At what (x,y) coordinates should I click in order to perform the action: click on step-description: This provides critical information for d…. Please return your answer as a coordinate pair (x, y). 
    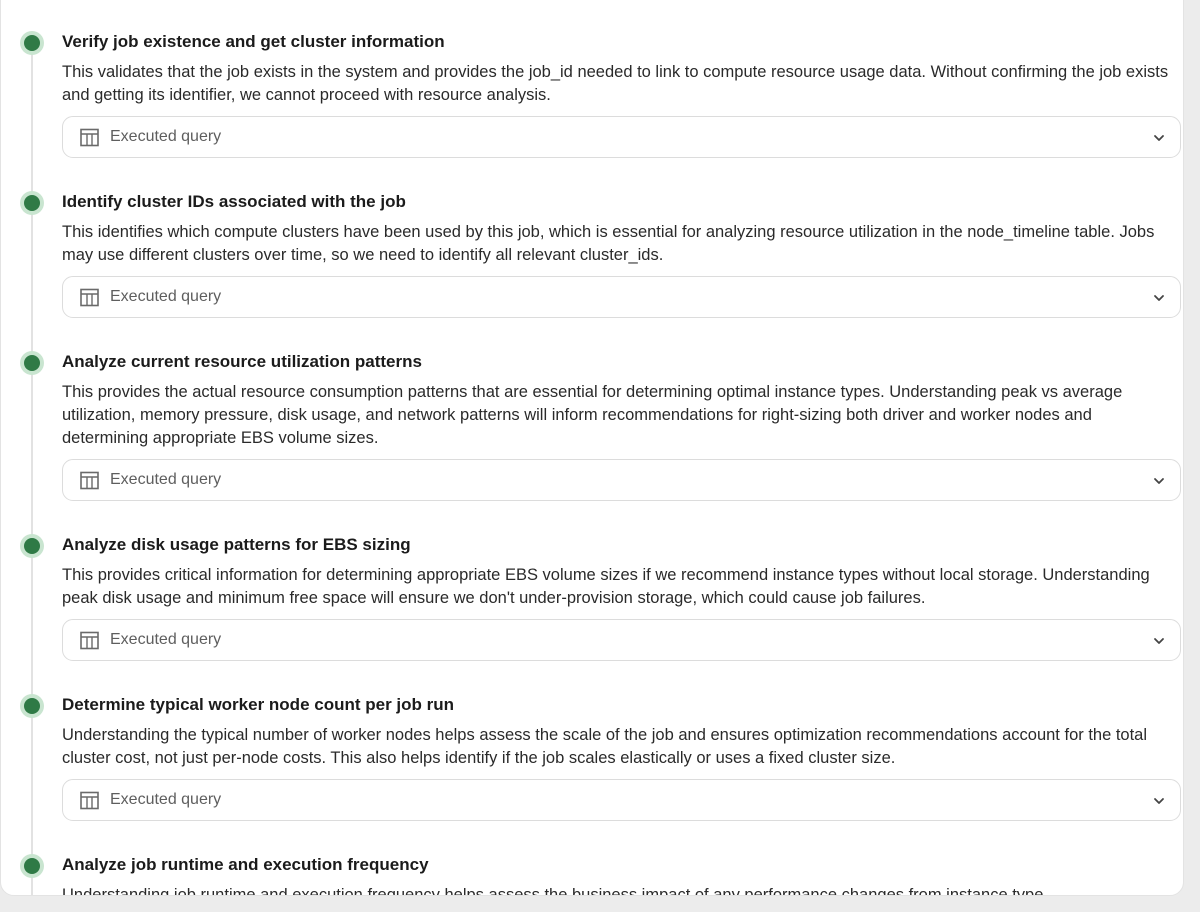
    Looking at the image, I should click on (606, 586).